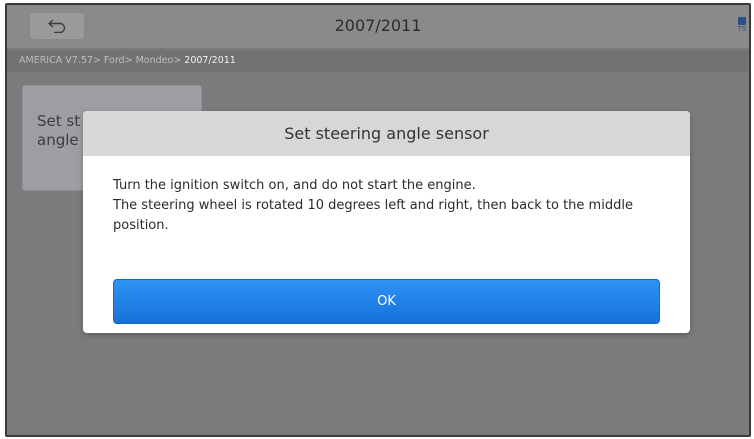  Describe the element at coordinates (386, 133) in the screenshot. I see `dialog-title: Set steering angle sensor` at that location.